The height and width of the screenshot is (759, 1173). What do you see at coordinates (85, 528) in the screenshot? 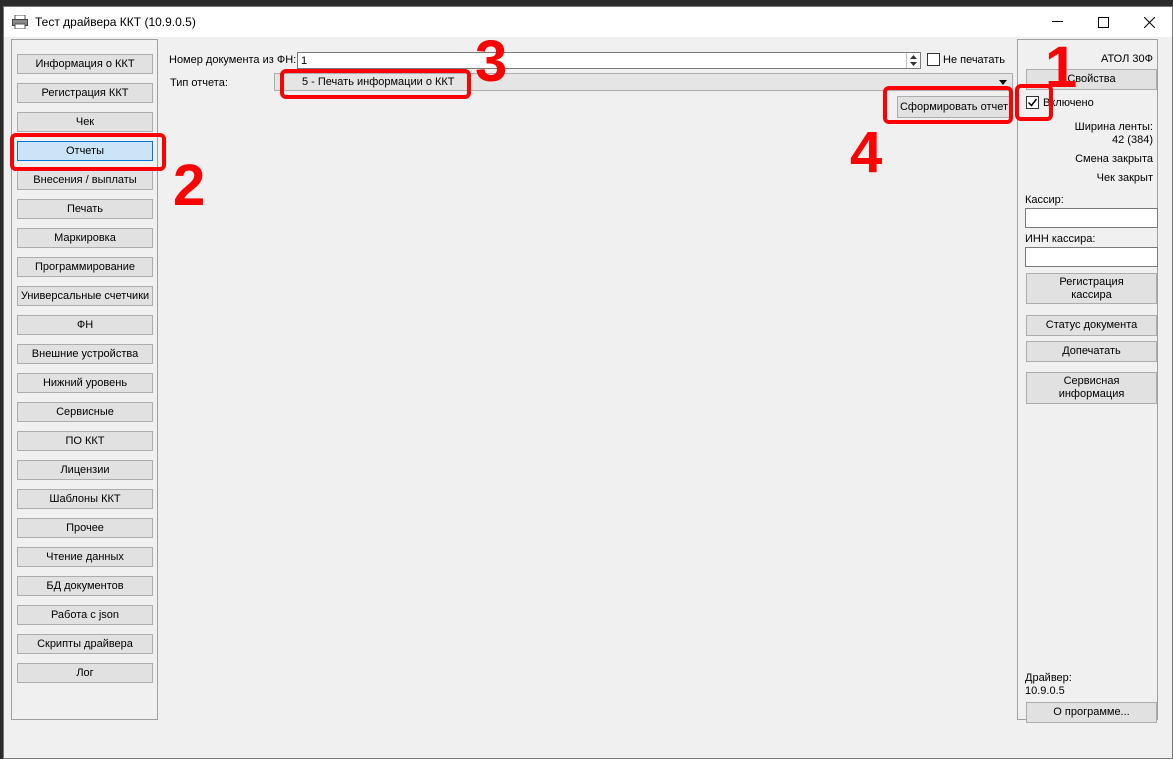
I see `nav-item-other: Прочее` at bounding box center [85, 528].